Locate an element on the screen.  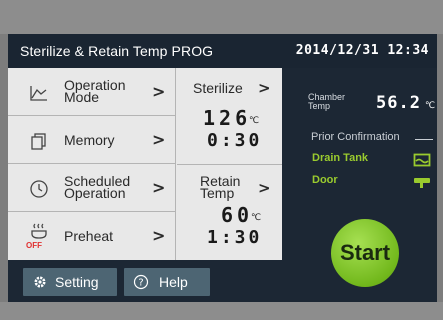
prior-confirmation-divider is located at coordinates (424, 139).